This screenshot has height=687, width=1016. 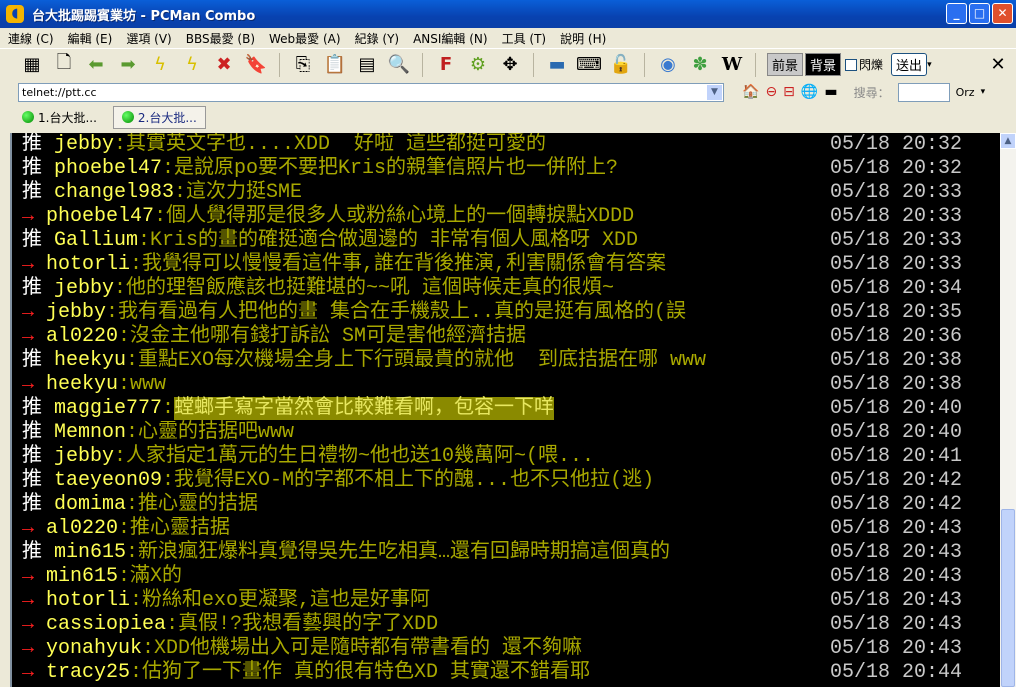 What do you see at coordinates (96, 65) in the screenshot?
I see `back-icon: ⬅` at bounding box center [96, 65].